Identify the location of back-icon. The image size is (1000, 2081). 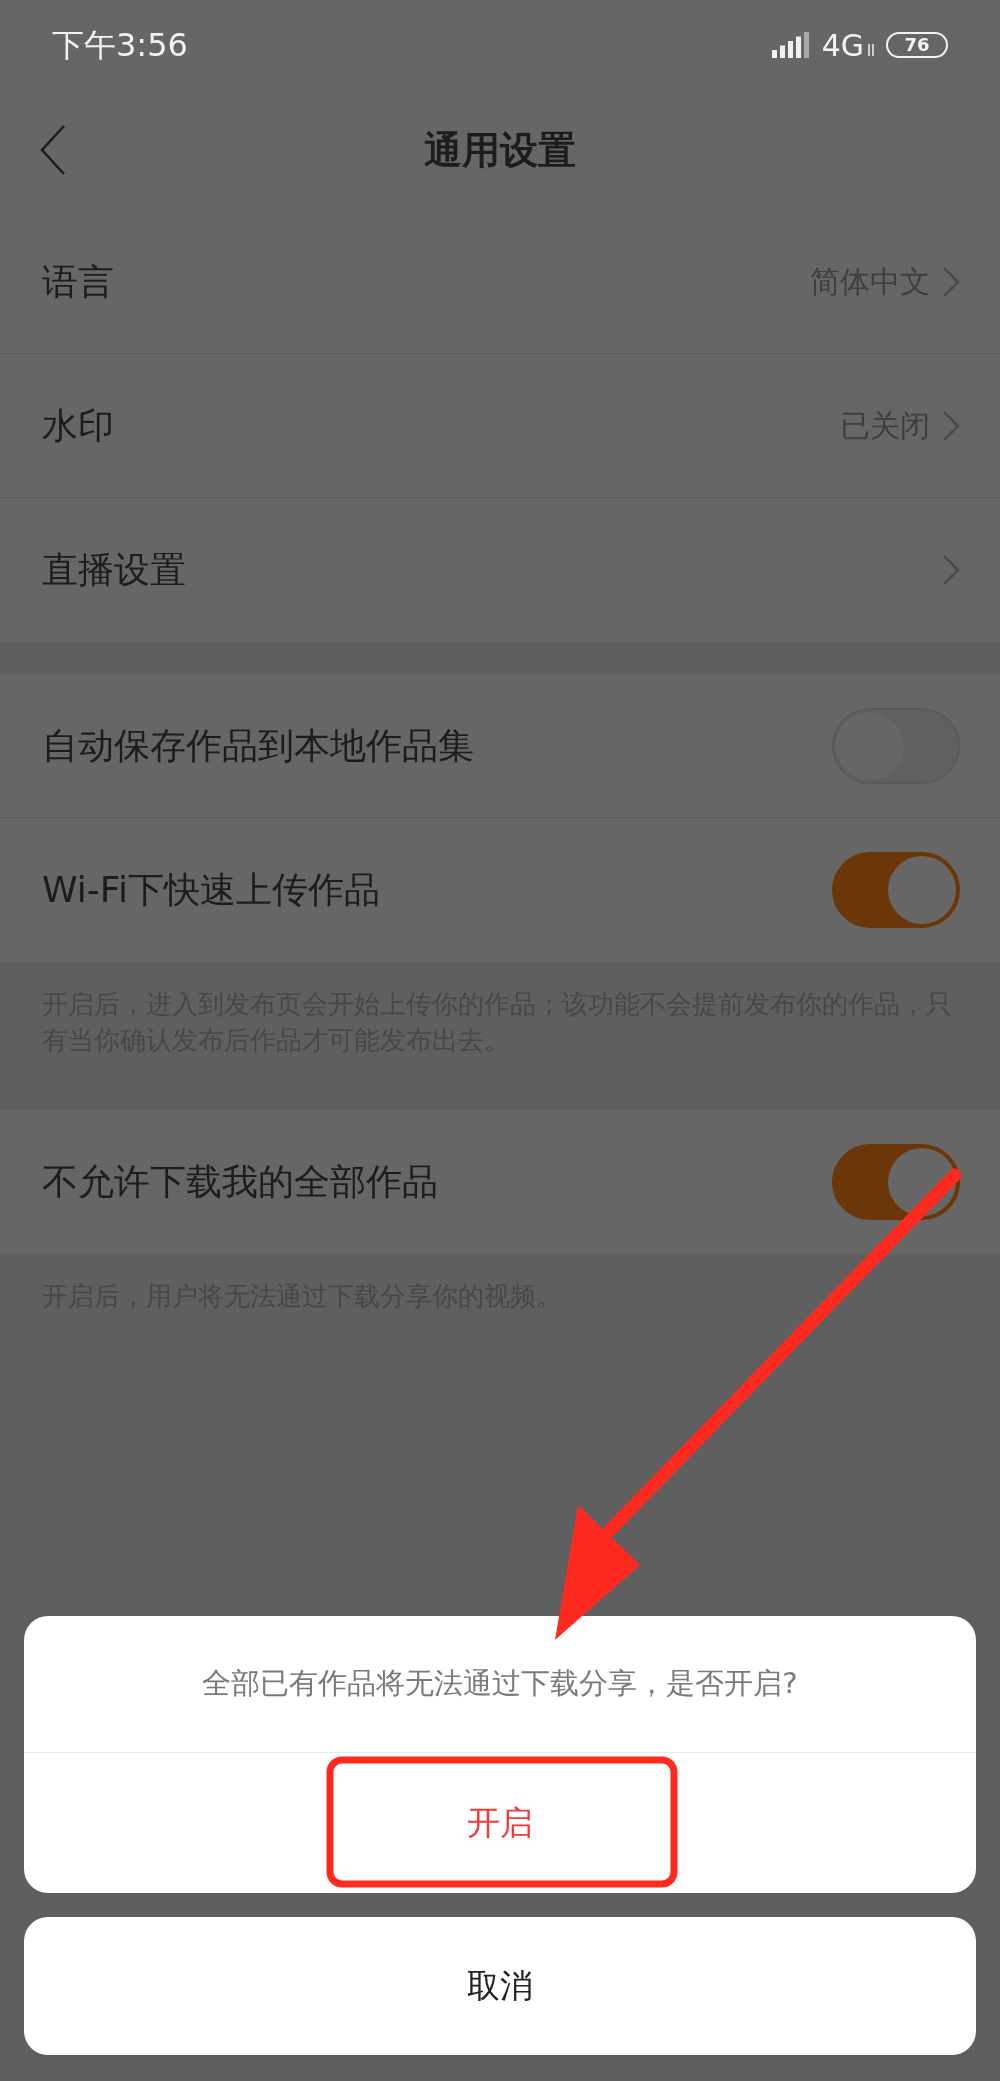
(53, 150).